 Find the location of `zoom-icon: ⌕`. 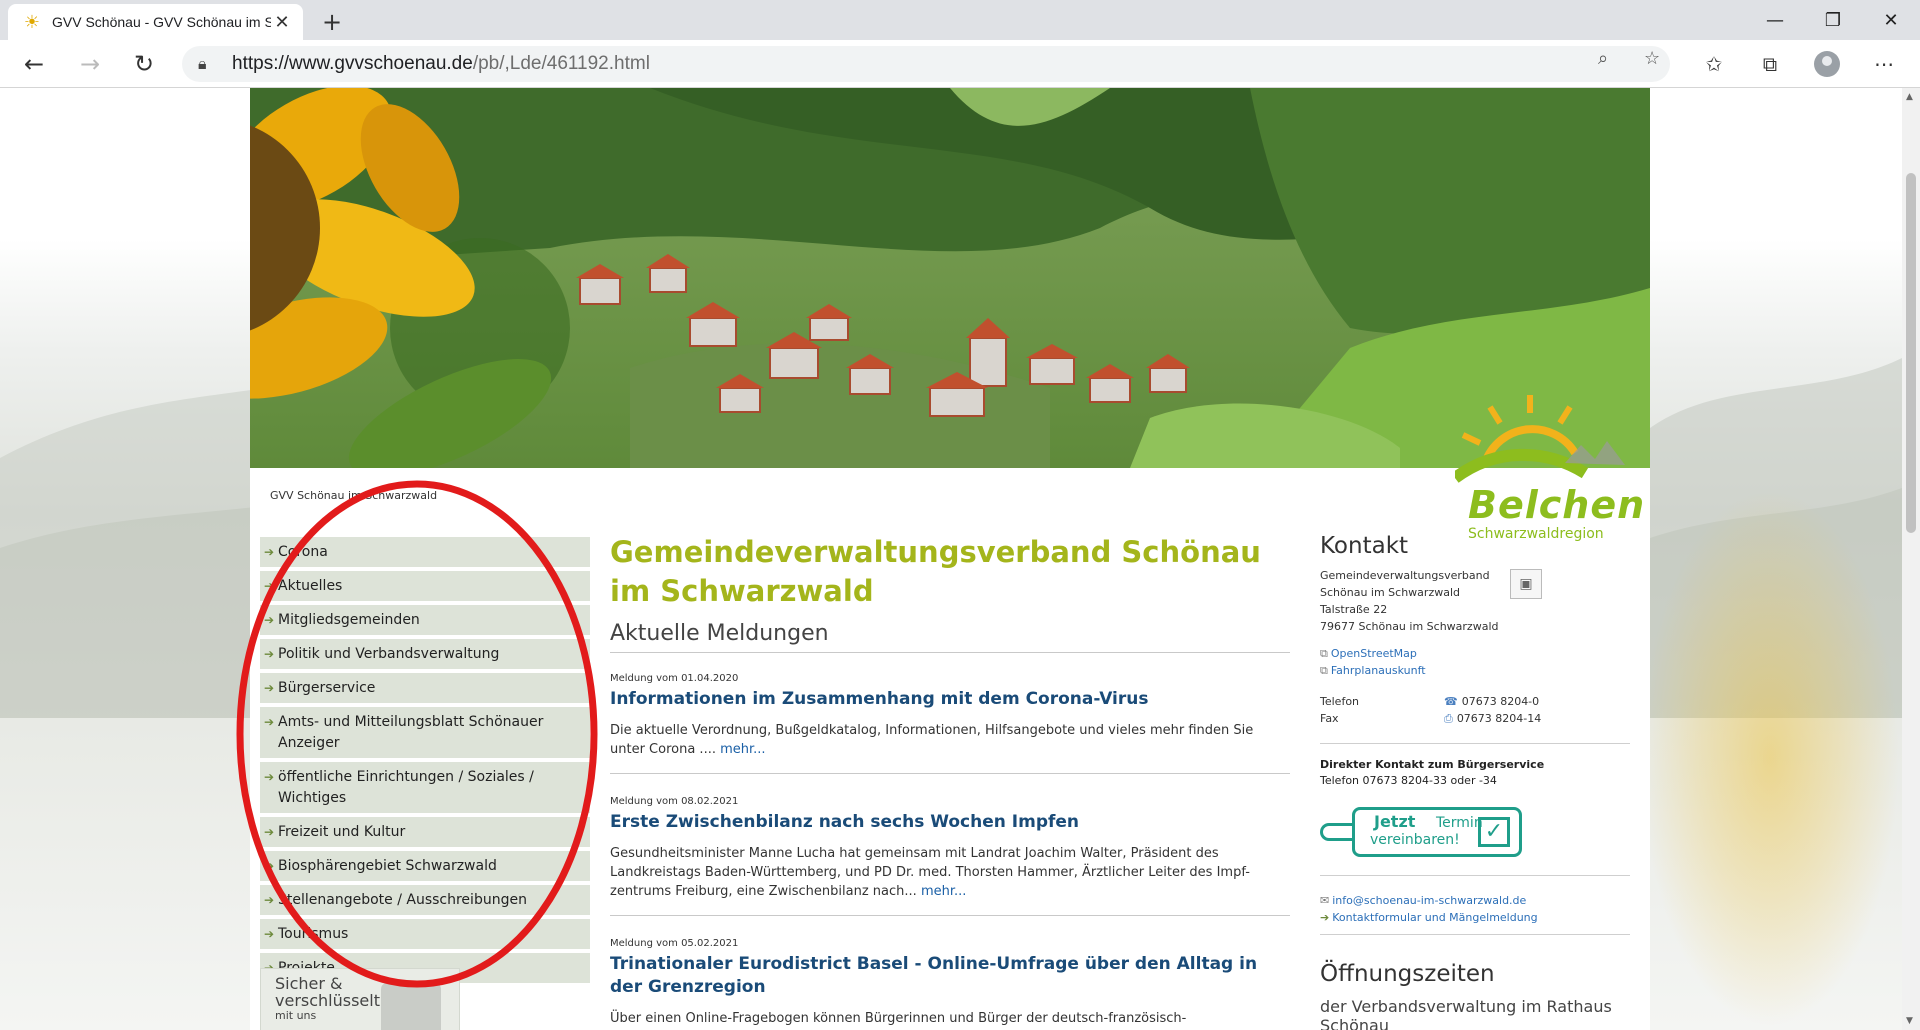

zoom-icon: ⌕ is located at coordinates (1603, 58).